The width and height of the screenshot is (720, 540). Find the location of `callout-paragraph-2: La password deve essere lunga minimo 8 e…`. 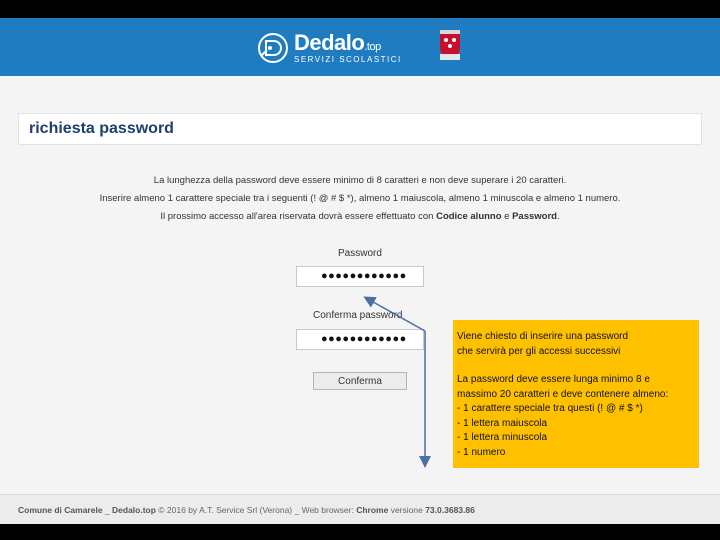

callout-paragraph-2: La password deve essere lunga minimo 8 e… is located at coordinates (563, 416).